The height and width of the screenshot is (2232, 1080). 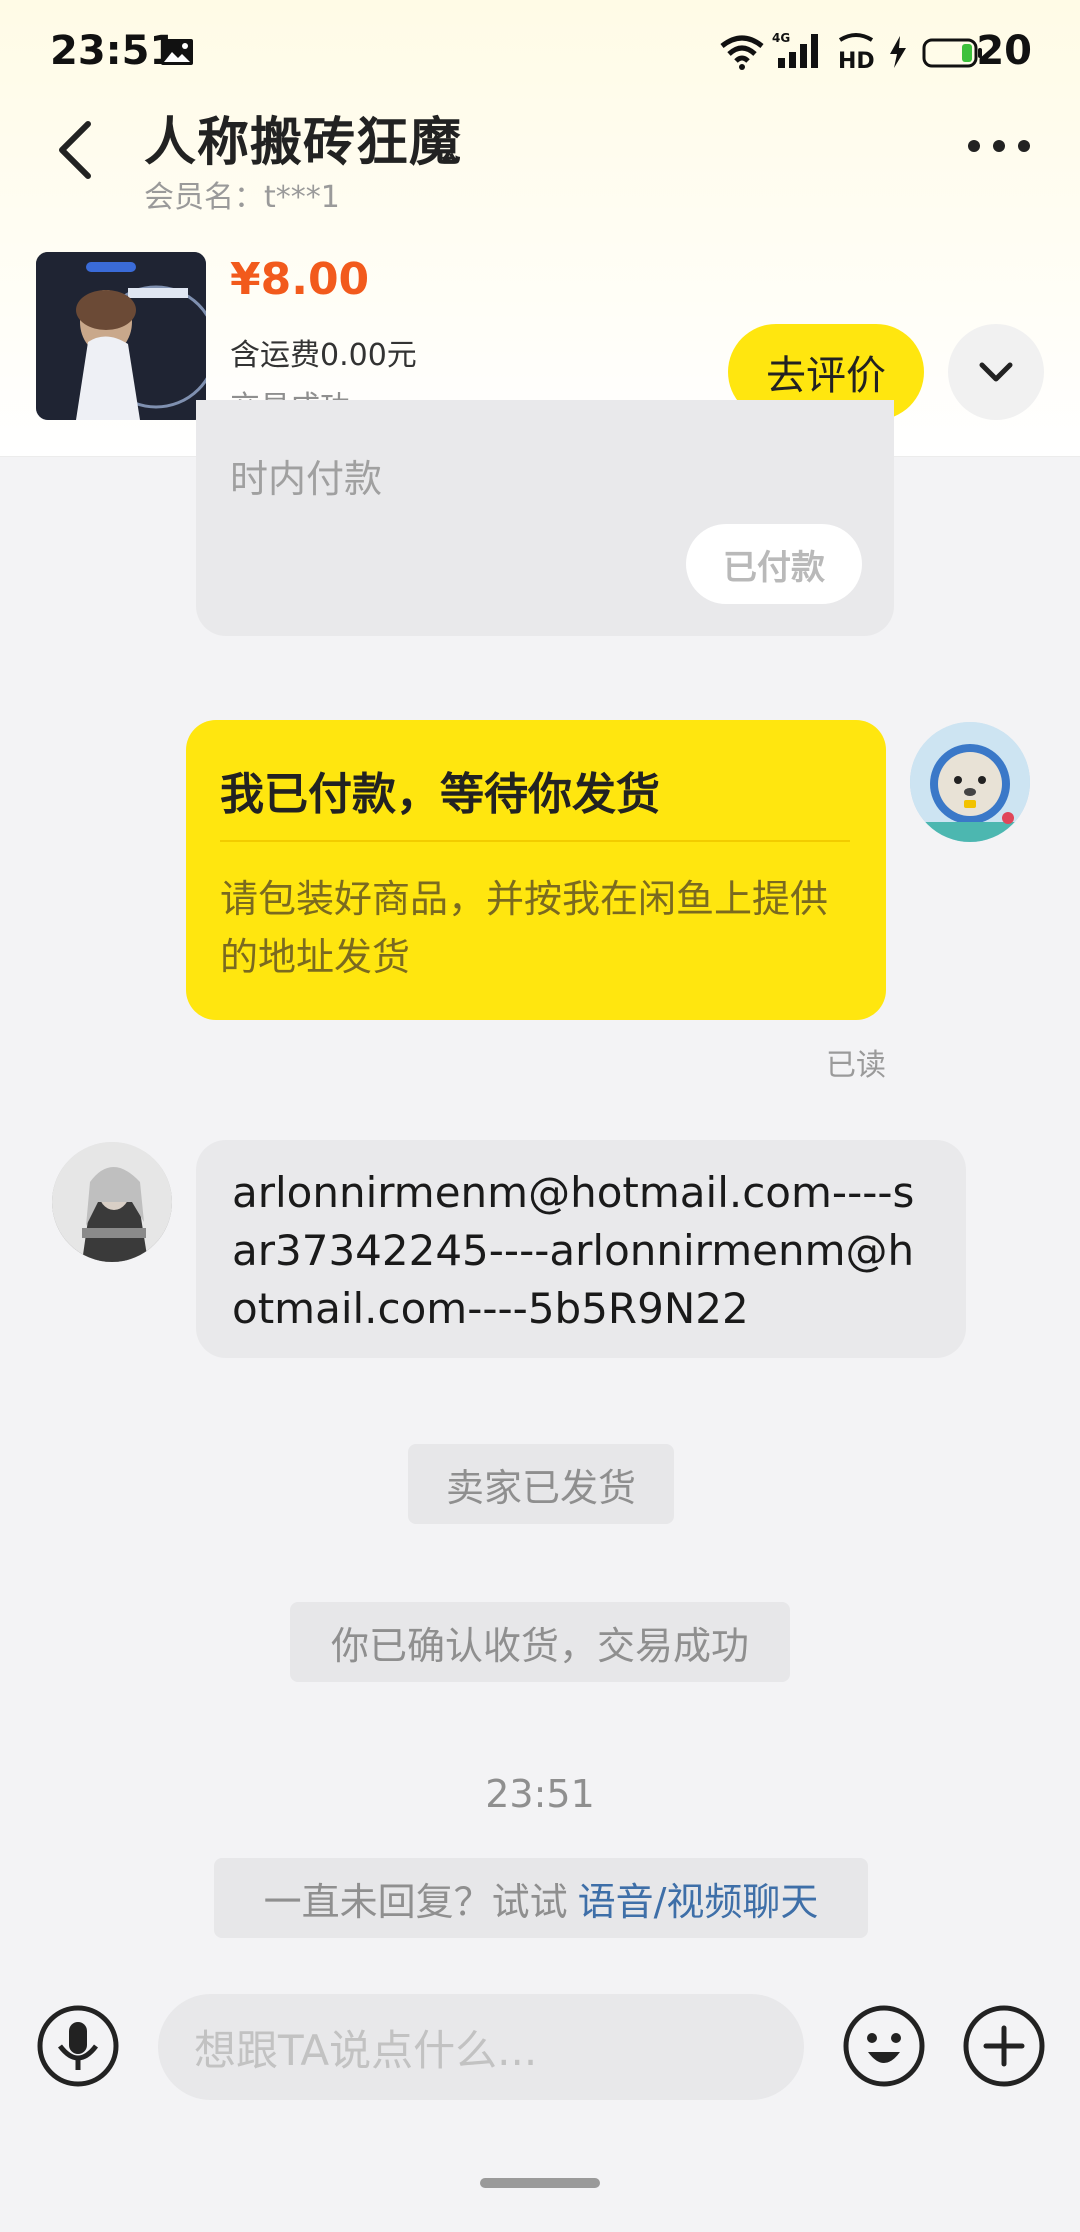 I want to click on system-confirmed-notice: 你已确认收货，交易成功, so click(x=540, y=1642).